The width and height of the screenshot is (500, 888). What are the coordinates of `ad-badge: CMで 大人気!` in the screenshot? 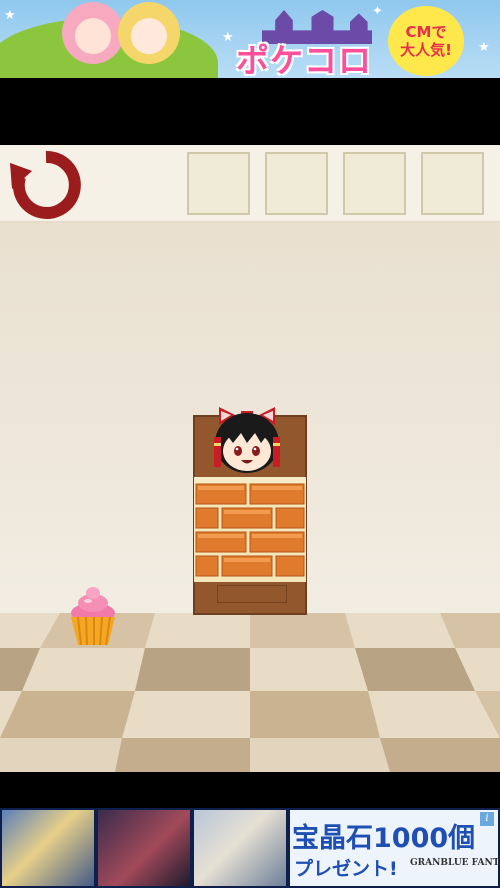 It's located at (426, 41).